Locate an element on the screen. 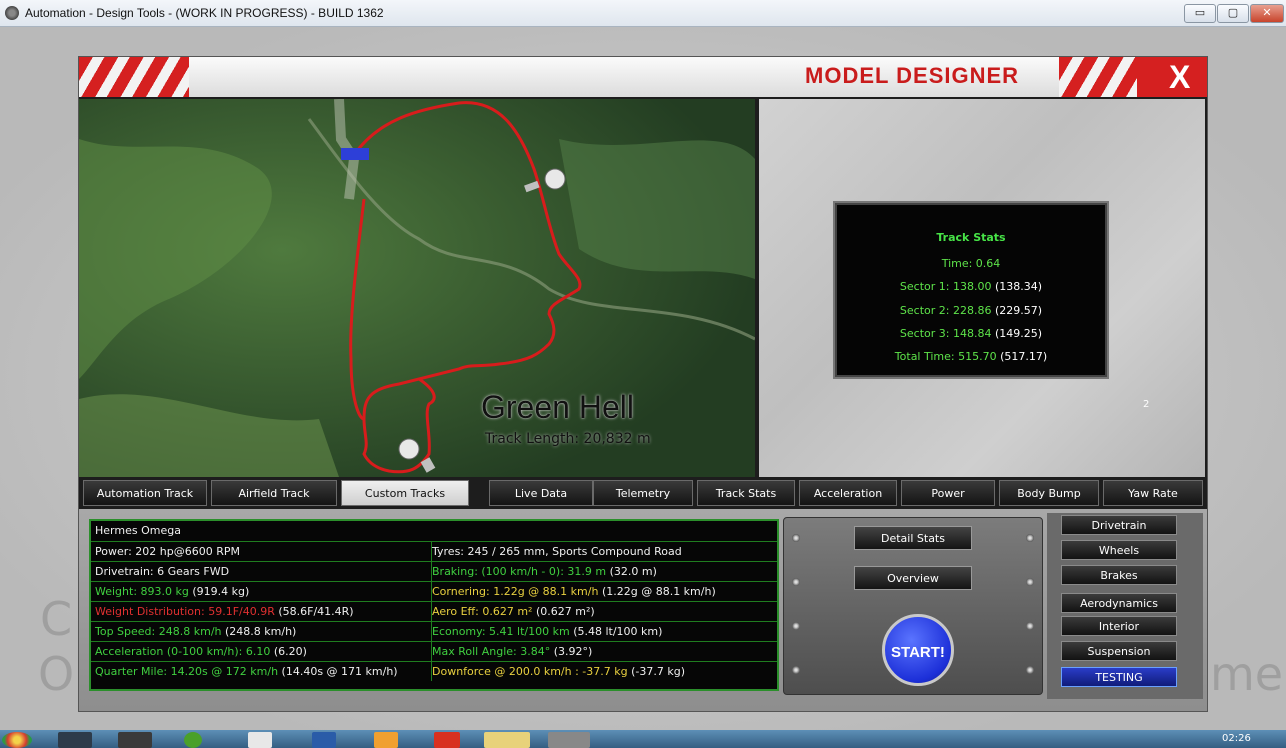 The image size is (1286, 748). automation-app-icon is located at coordinates (569, 740).